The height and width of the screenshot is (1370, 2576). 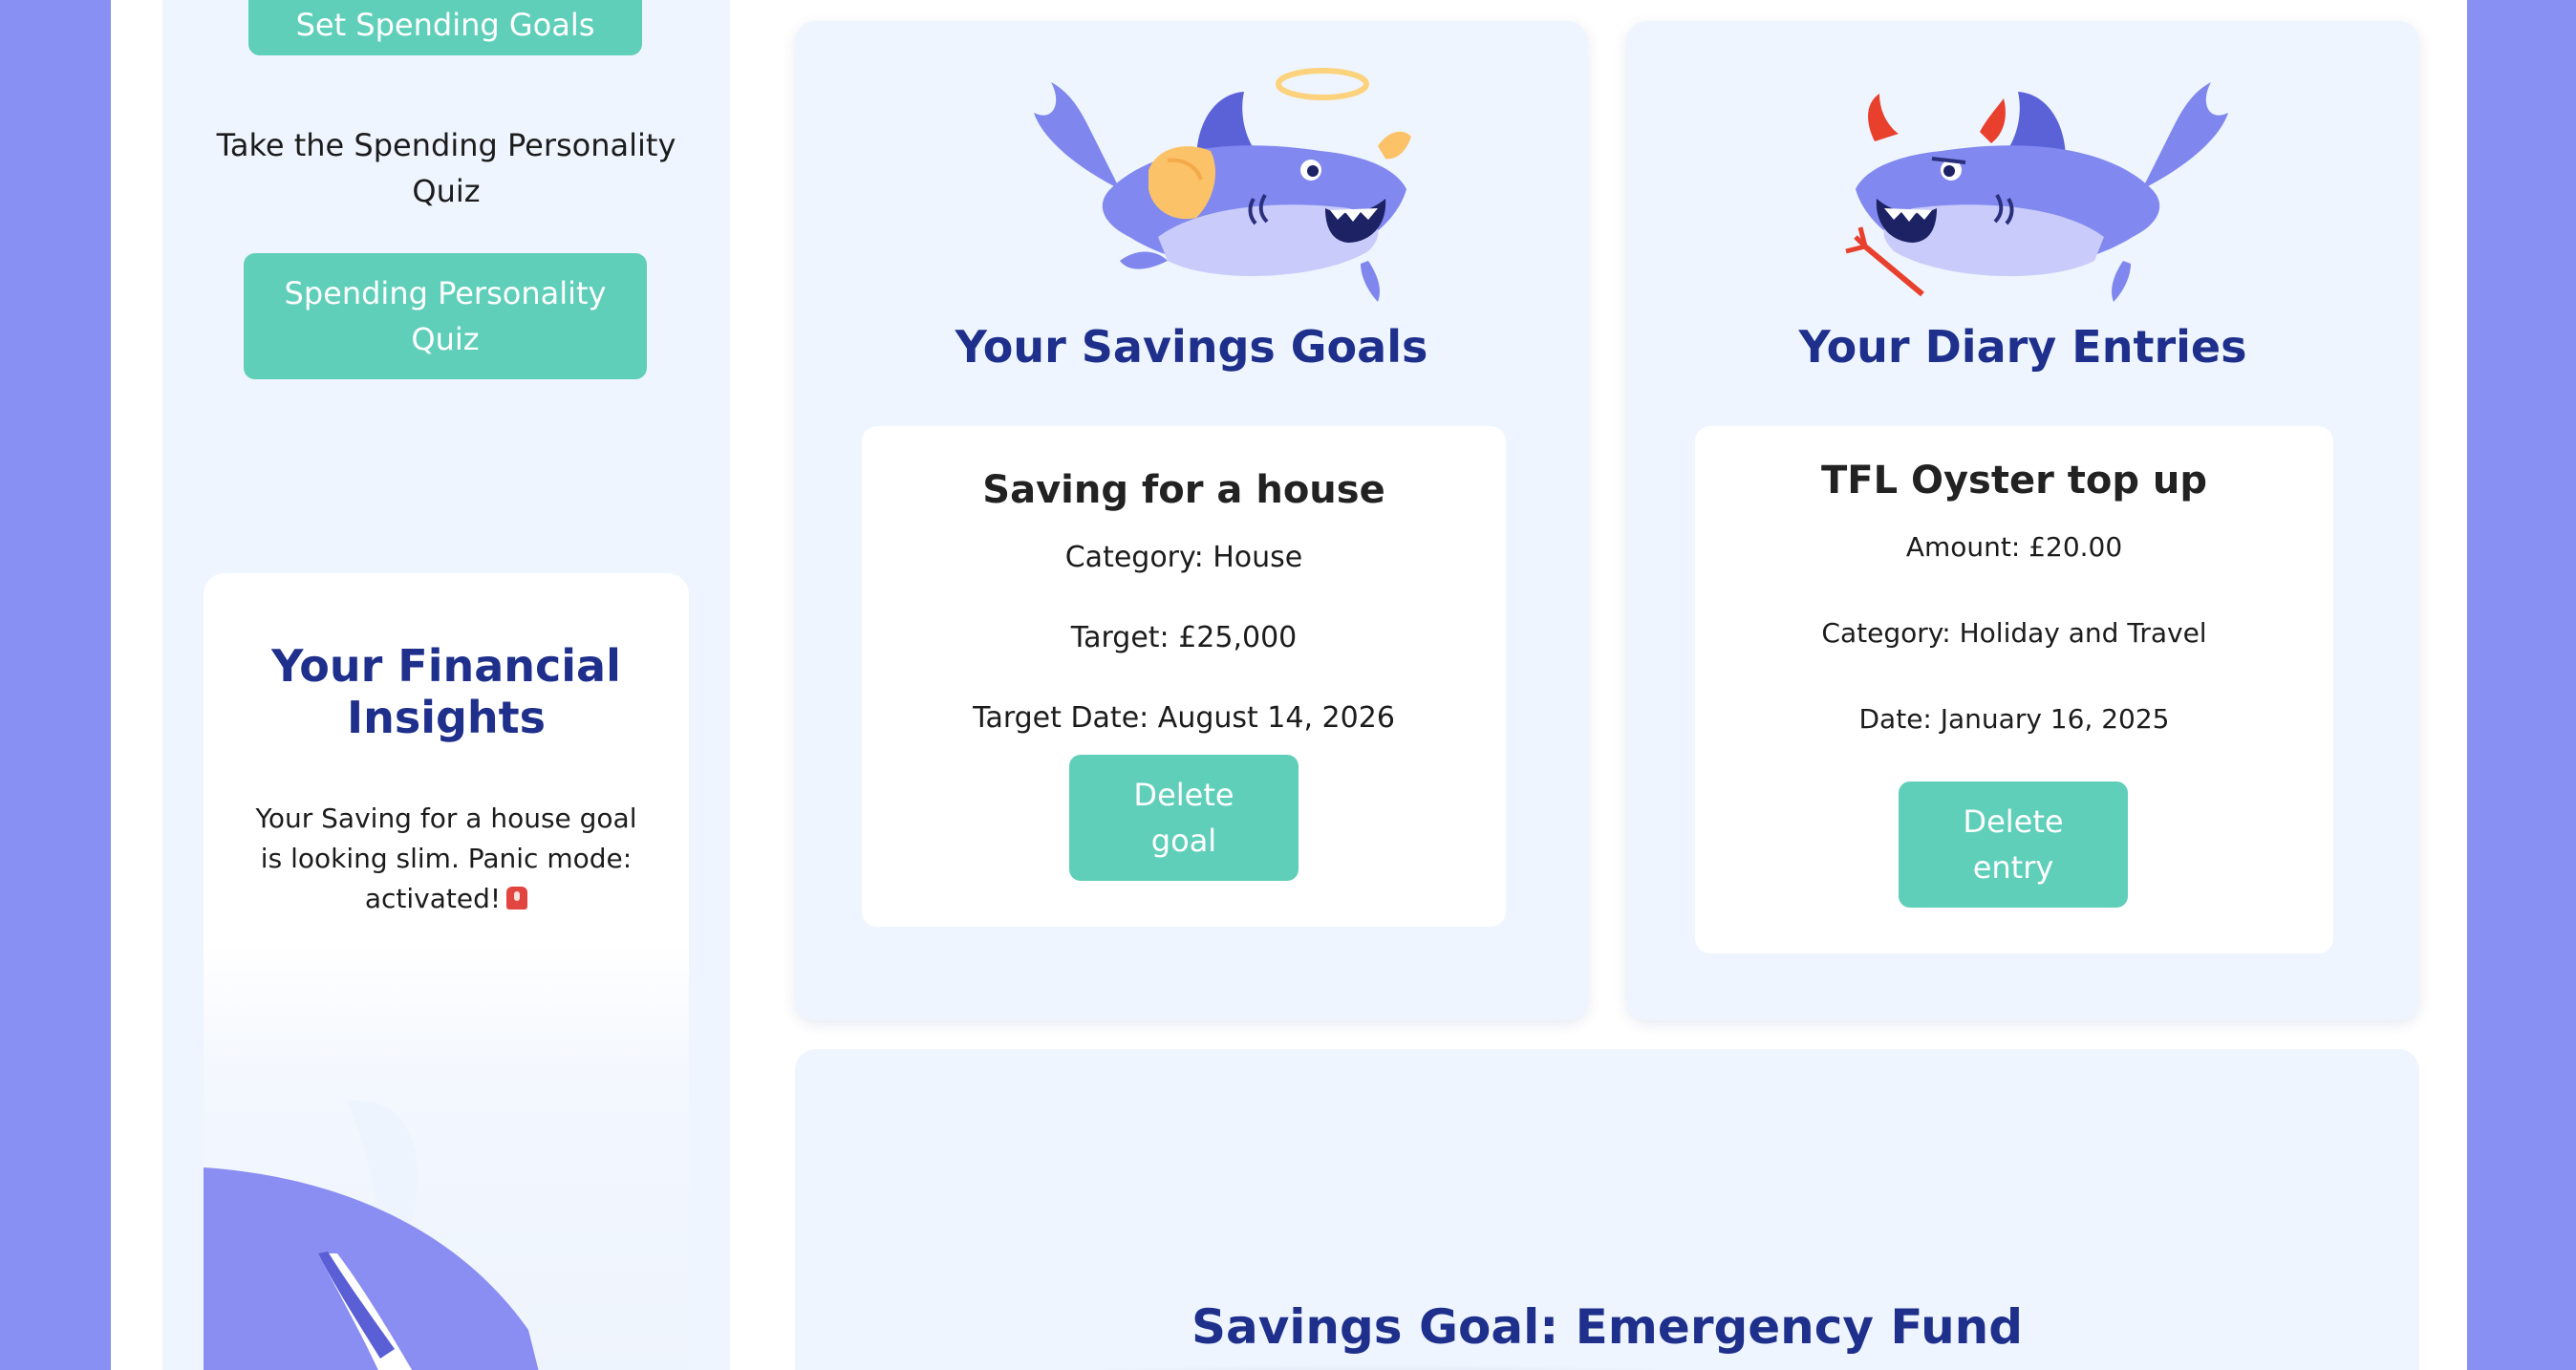 What do you see at coordinates (2036, 192) in the screenshot?
I see `devil-shark-icon` at bounding box center [2036, 192].